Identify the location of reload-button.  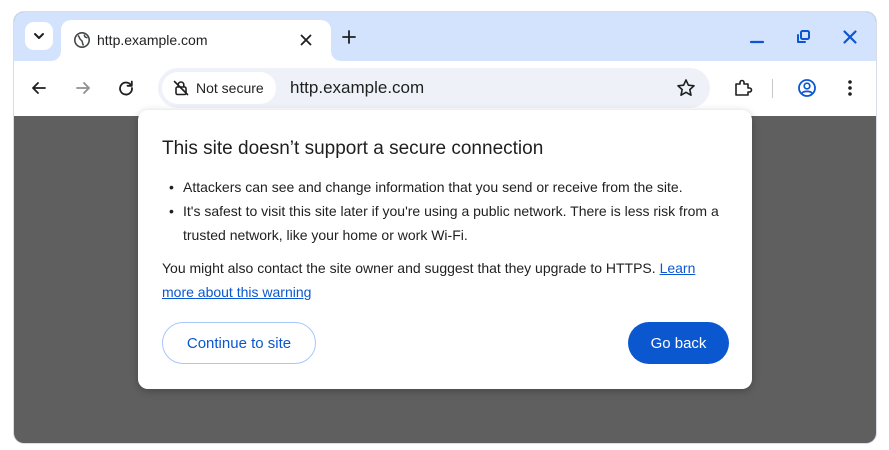
(126, 88).